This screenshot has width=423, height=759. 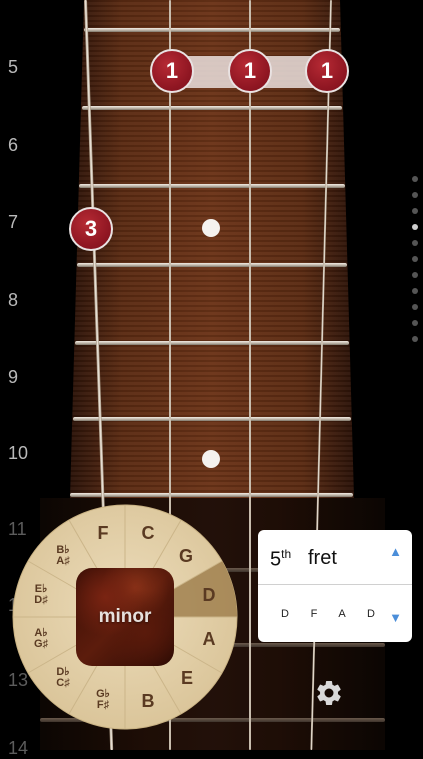 I want to click on gear-icon, so click(x=329, y=693).